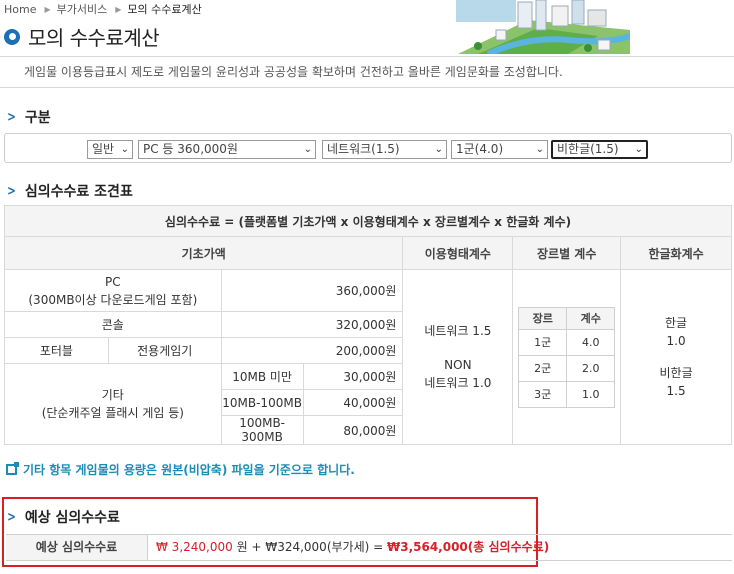 Image resolution: width=734 pixels, height=574 pixels. Describe the element at coordinates (189, 470) in the screenshot. I see `capacity-note-text: 기타 항목 게임물의 용량은 원본(비압축) 파일을 기준으로 합니다.` at that location.